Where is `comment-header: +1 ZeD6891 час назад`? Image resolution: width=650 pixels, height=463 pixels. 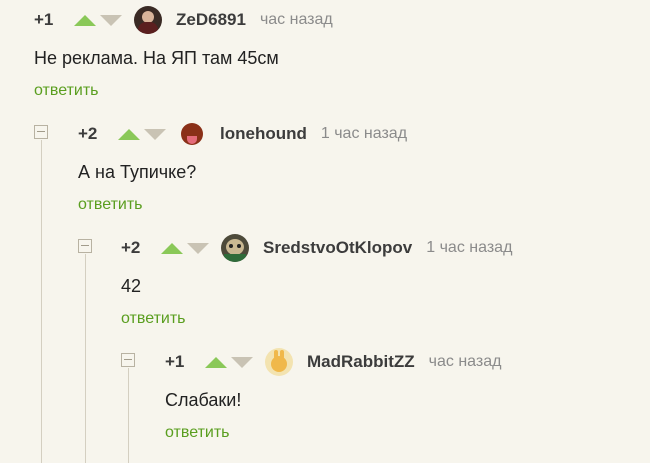
comment-header: +1 ZeD6891 час назад is located at coordinates (183, 20).